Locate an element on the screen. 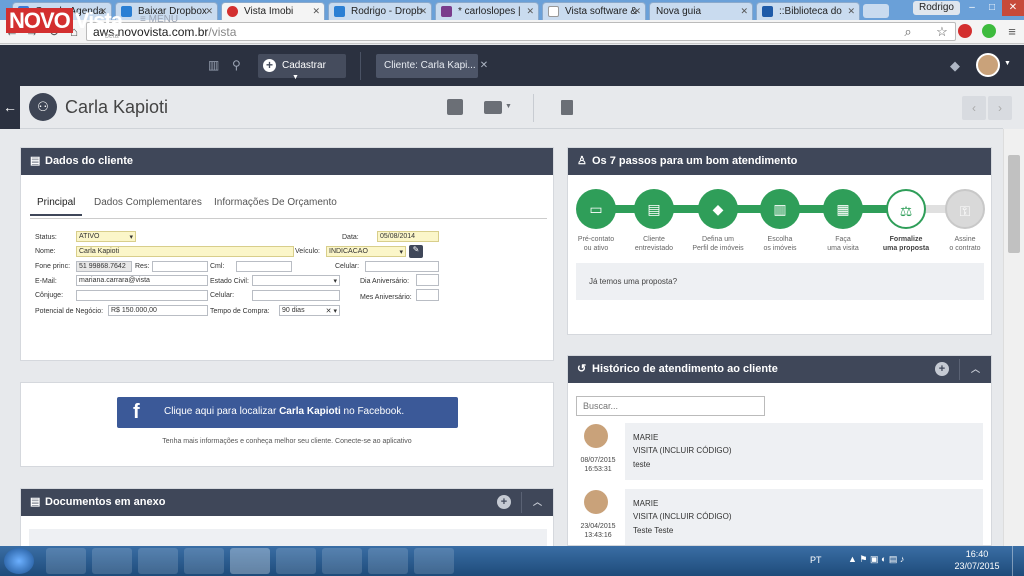 This screenshot has width=1024, height=576. tab-underline is located at coordinates (288, 218).